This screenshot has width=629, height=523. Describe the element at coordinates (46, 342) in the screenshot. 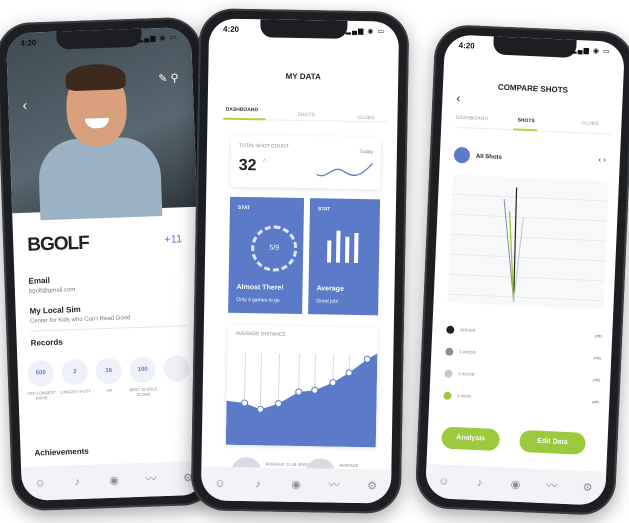

I see `records-label: Records` at that location.